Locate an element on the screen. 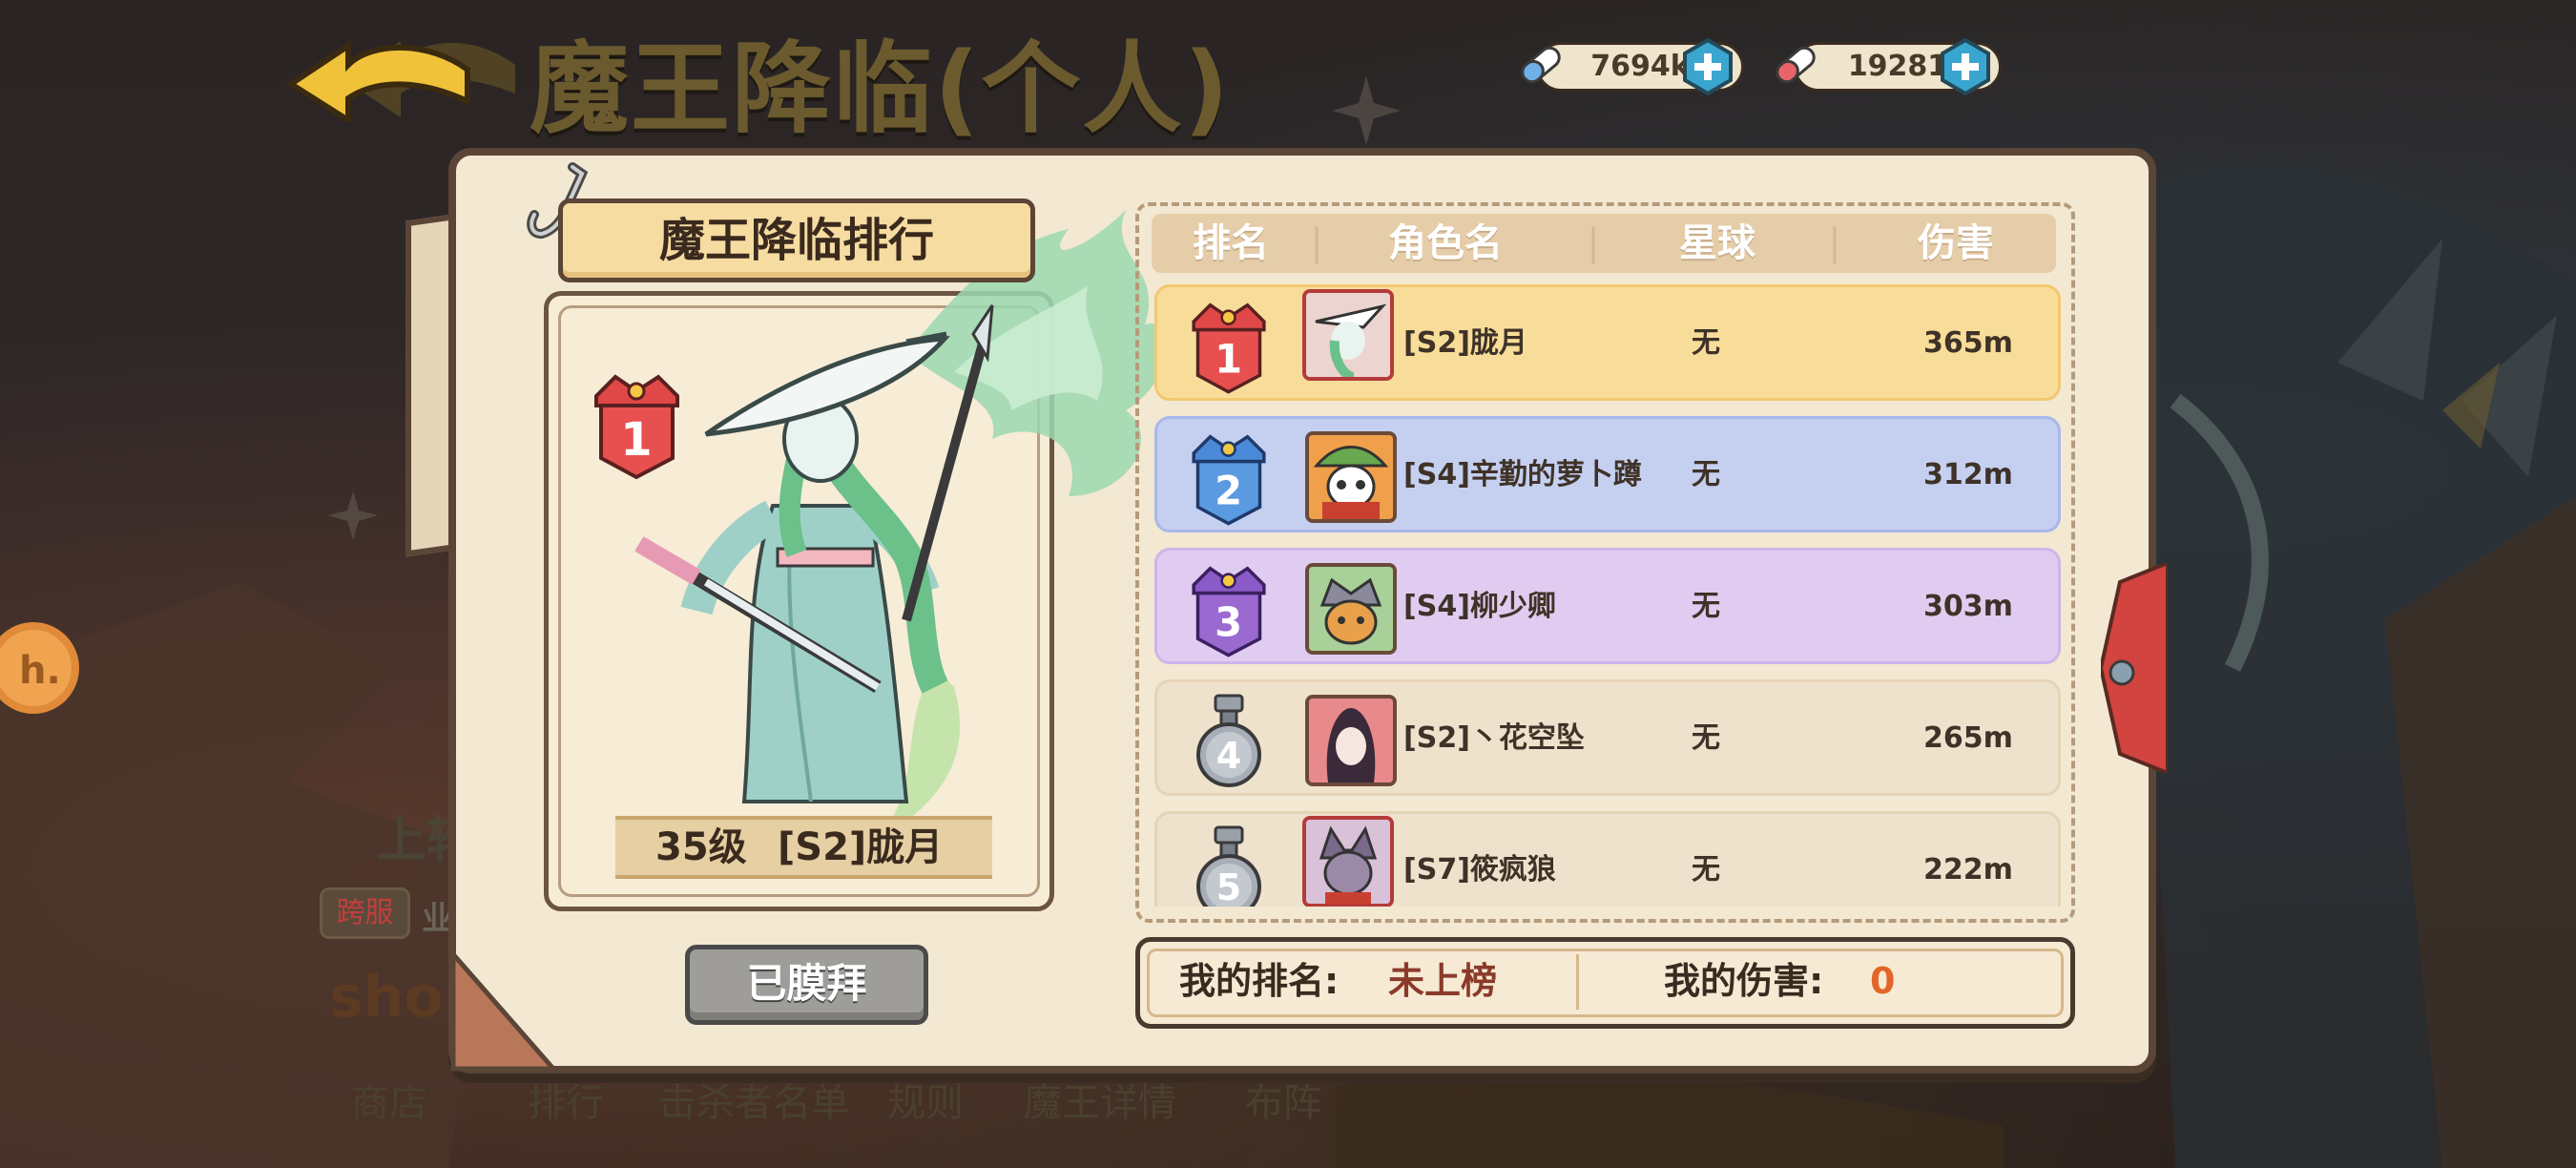  my-damage-value: 0 is located at coordinates (1883, 981).